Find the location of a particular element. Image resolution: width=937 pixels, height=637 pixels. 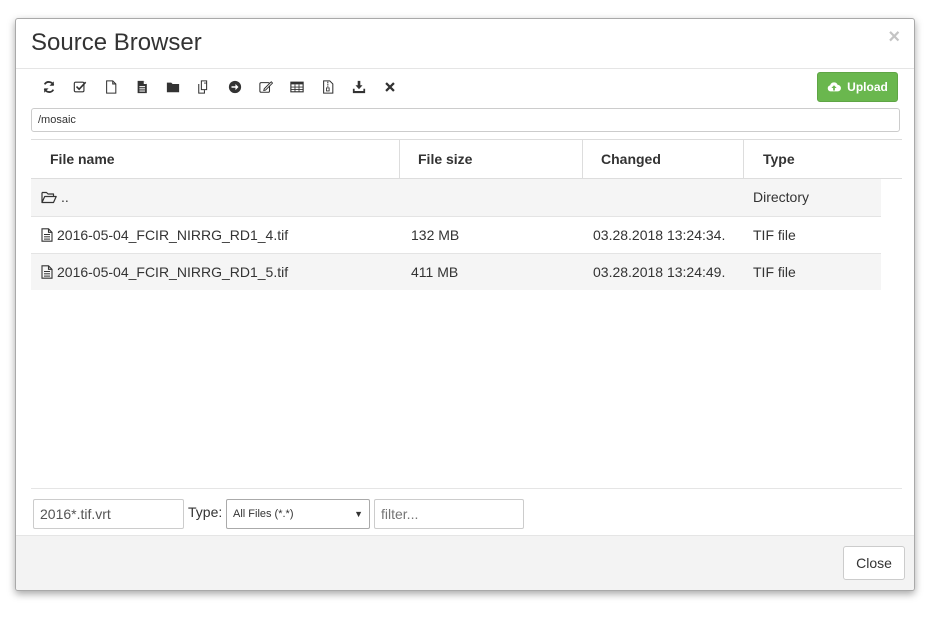

dialog-footer: Close is located at coordinates (465, 562).